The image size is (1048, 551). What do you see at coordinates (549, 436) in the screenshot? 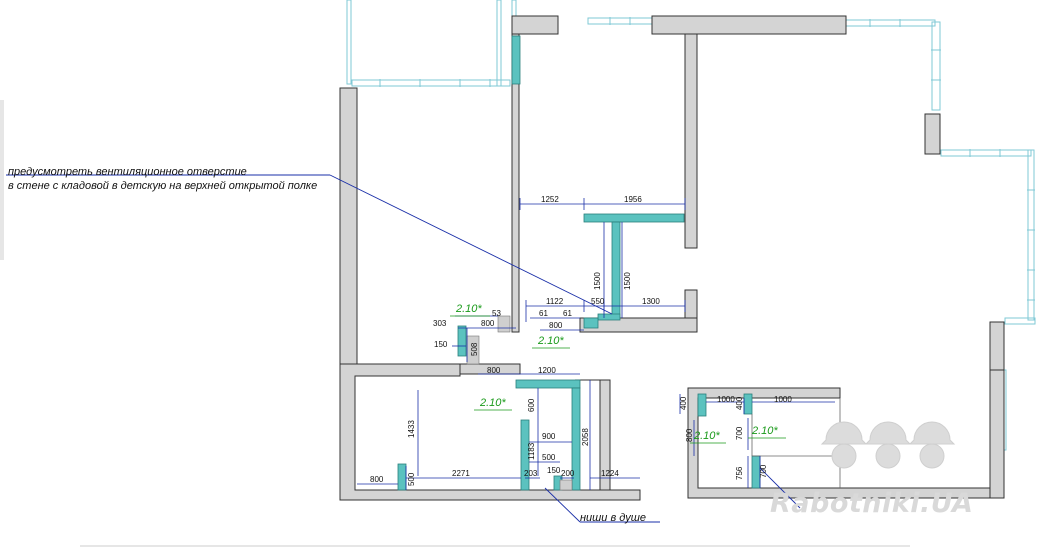
I see `dim-label: 900` at bounding box center [549, 436].